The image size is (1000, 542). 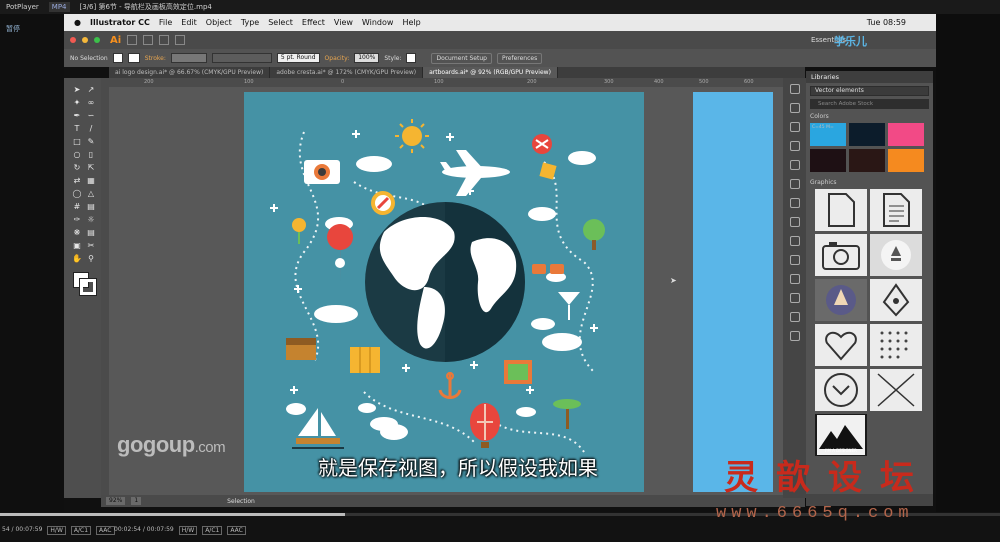 What do you see at coordinates (77, 90) in the screenshot?
I see `selection-tool-icon: ➤` at bounding box center [77, 90].